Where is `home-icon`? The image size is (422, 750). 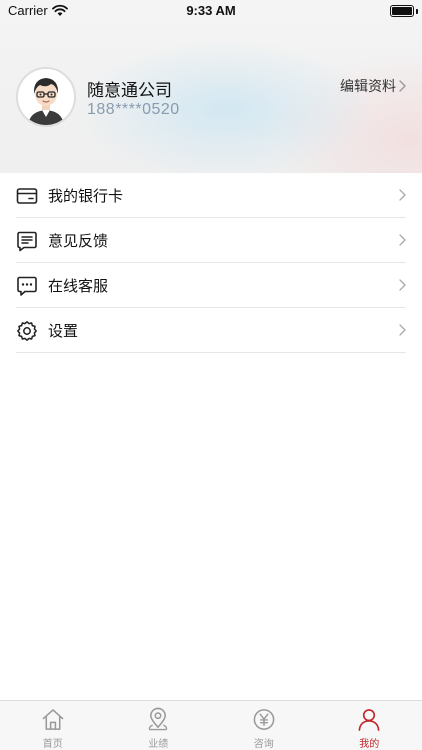
home-icon is located at coordinates (53, 719).